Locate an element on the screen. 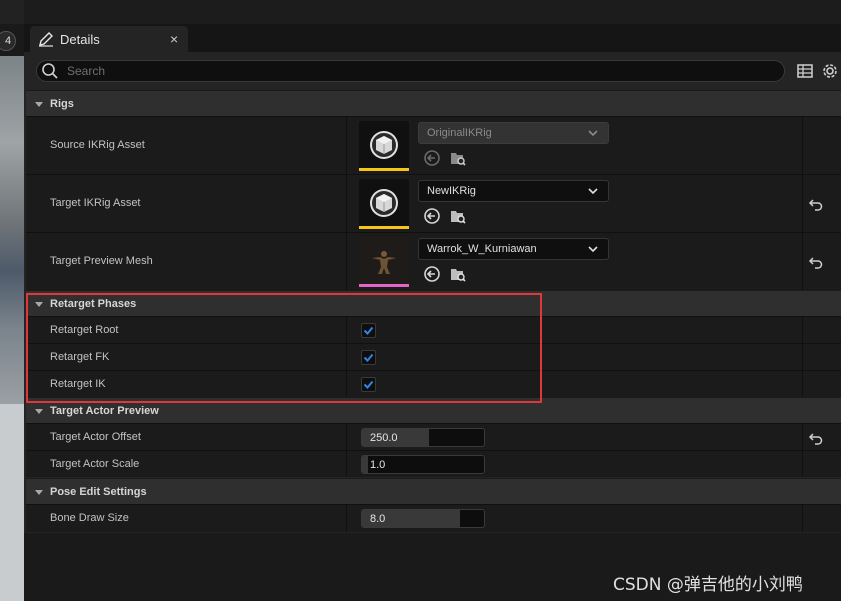  target-actor-scale-field: 1.0 is located at coordinates (423, 464).